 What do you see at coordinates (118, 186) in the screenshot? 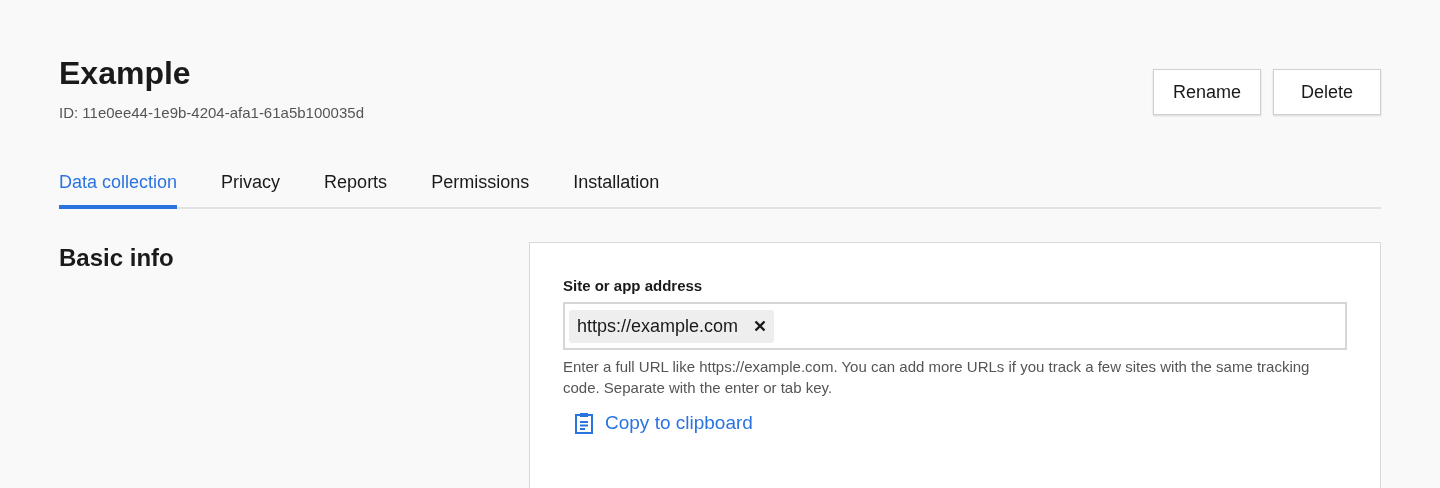
I see `tab: Data collection` at bounding box center [118, 186].